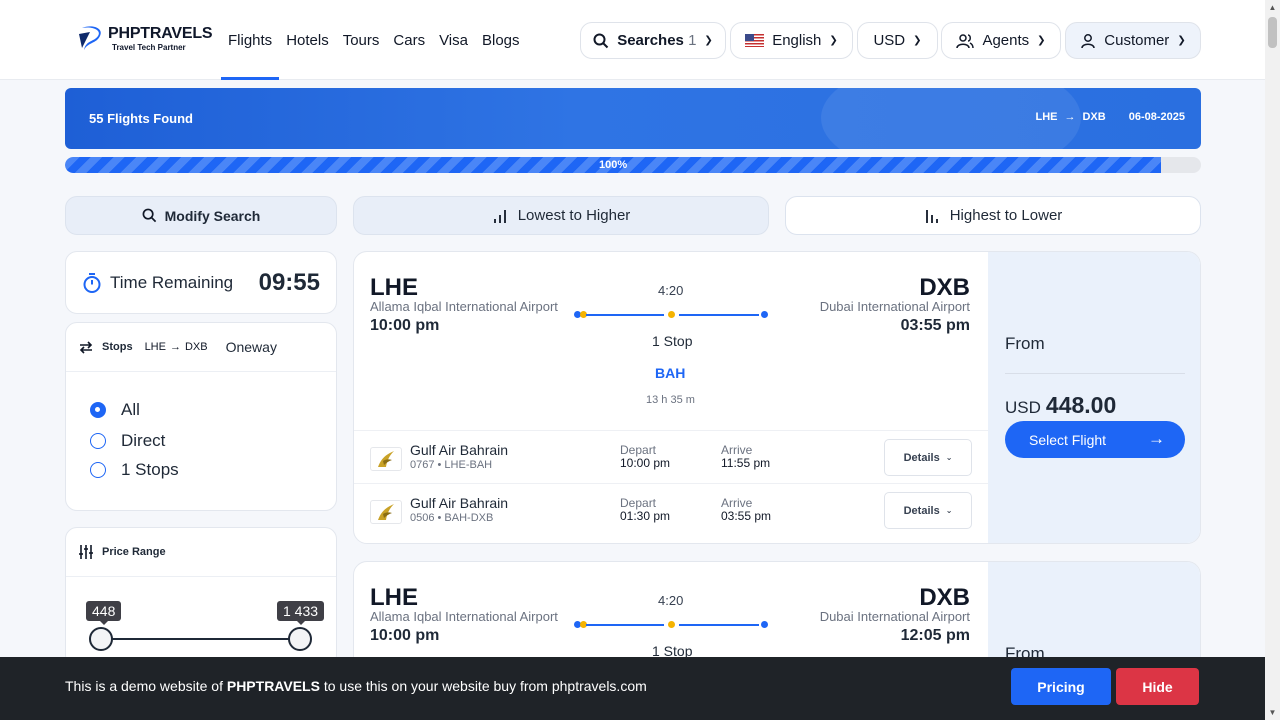 The height and width of the screenshot is (720, 1280). I want to click on price-max-handle, so click(300, 639).